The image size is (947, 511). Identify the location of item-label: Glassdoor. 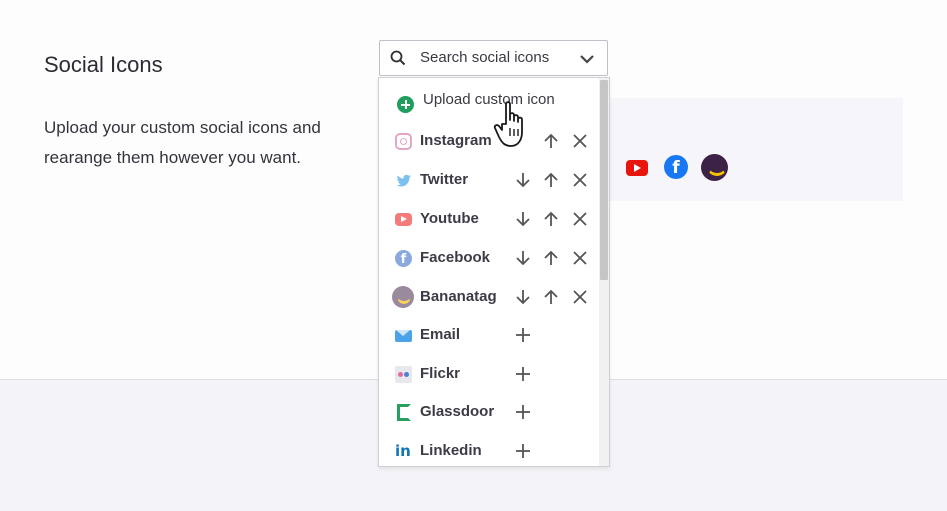
(457, 411).